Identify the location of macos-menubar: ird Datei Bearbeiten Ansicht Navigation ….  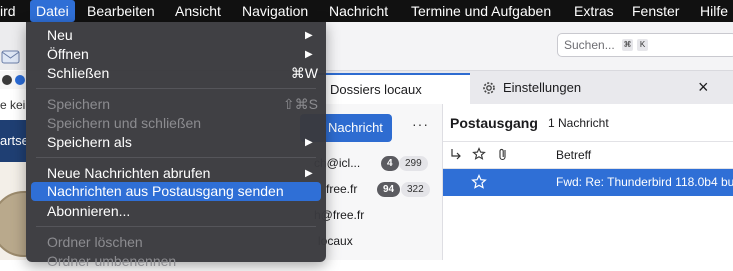
(366, 11).